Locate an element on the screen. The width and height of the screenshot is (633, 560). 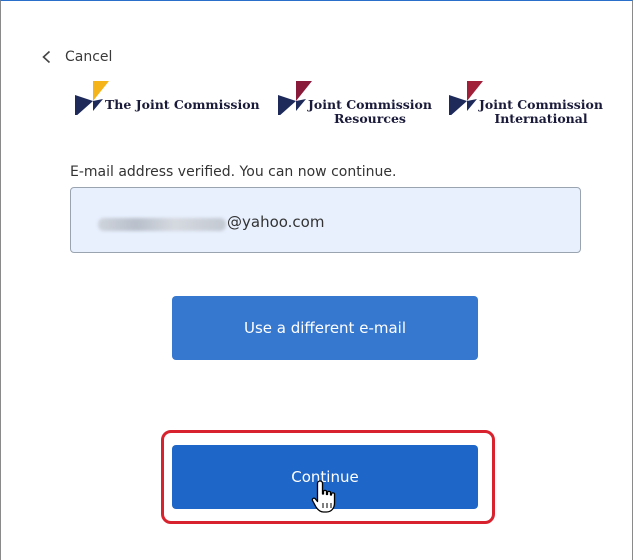
logo-the-joint-commission: The Joint Commission is located at coordinates (166, 97).